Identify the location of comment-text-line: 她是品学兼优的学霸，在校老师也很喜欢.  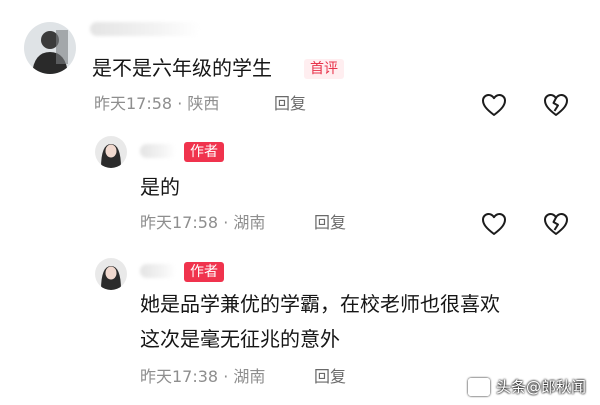
(320, 304).